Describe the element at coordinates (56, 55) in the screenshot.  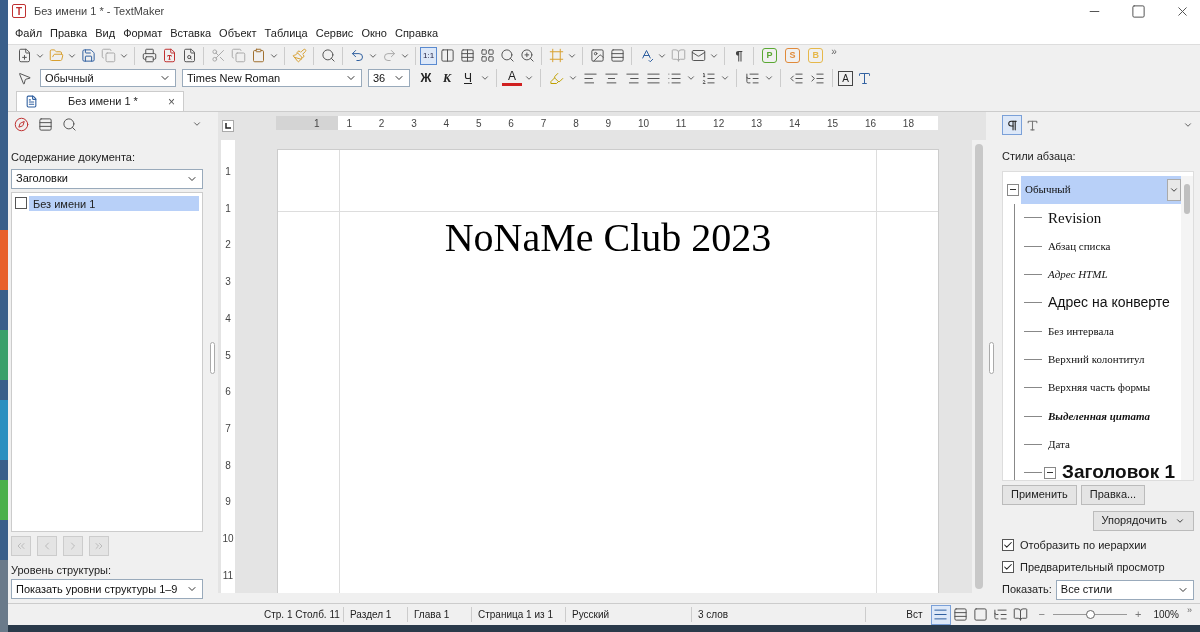
I see `folder-icon` at that location.